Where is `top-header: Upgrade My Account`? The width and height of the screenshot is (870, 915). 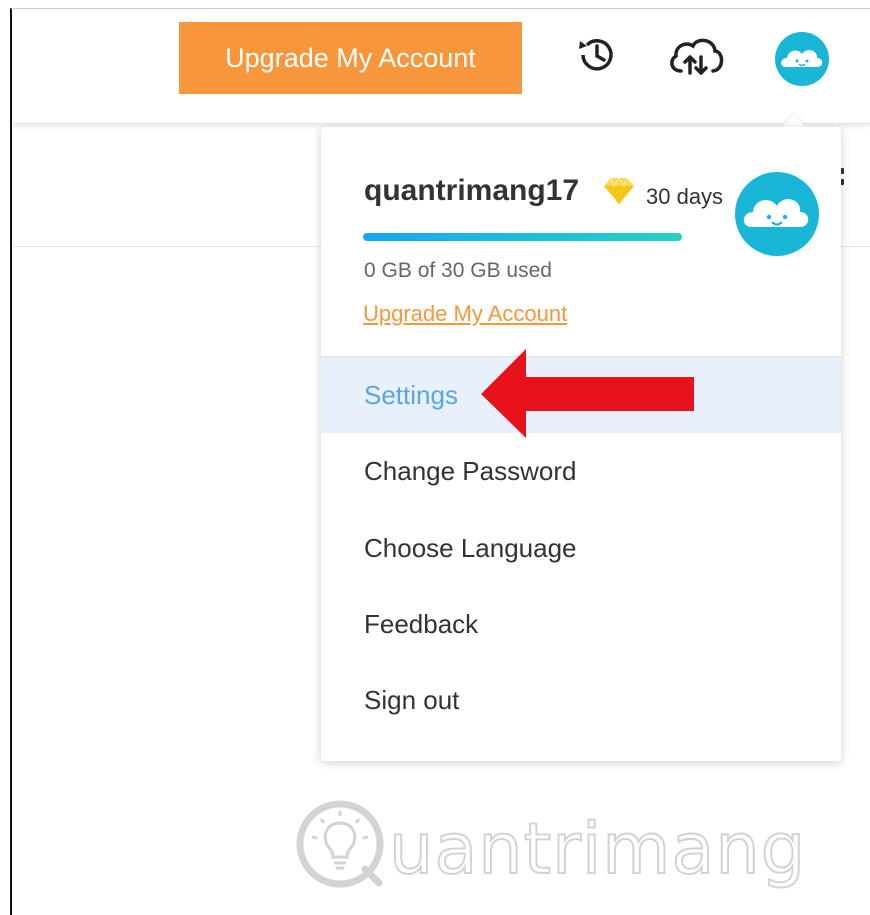
top-header: Upgrade My Account is located at coordinates (441, 66).